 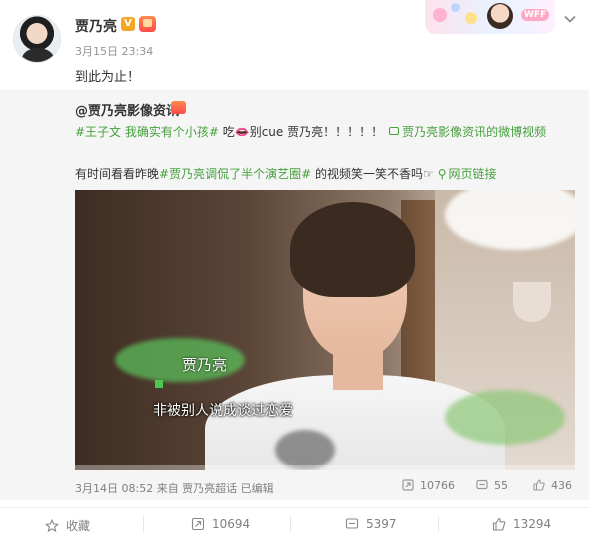 I want to click on post-time: 3月15日 23:34, so click(x=114, y=51).